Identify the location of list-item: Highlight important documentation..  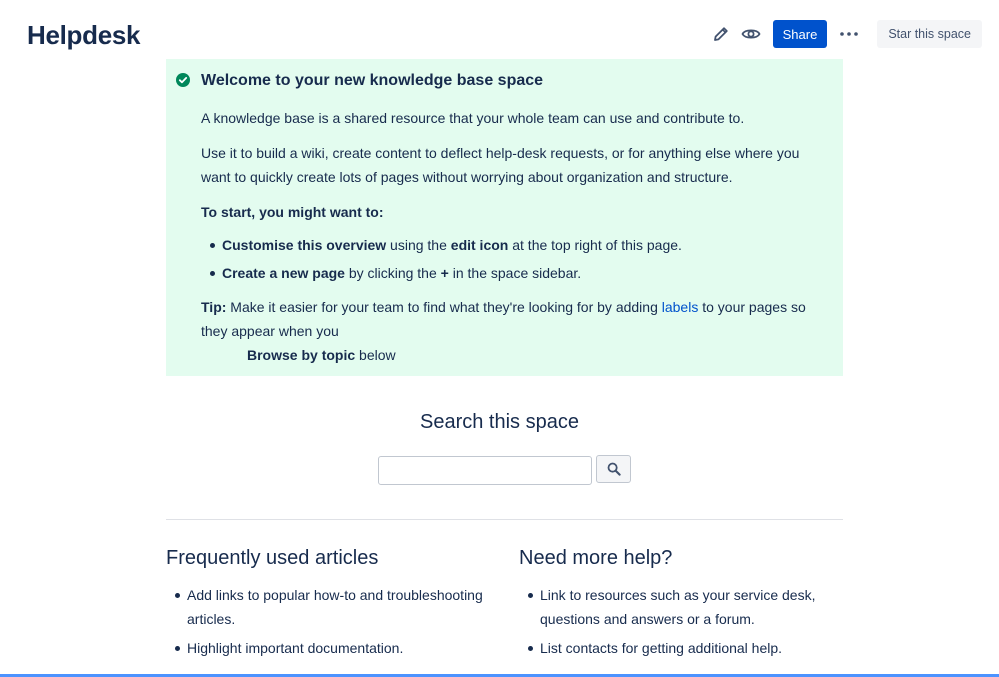
(326, 648).